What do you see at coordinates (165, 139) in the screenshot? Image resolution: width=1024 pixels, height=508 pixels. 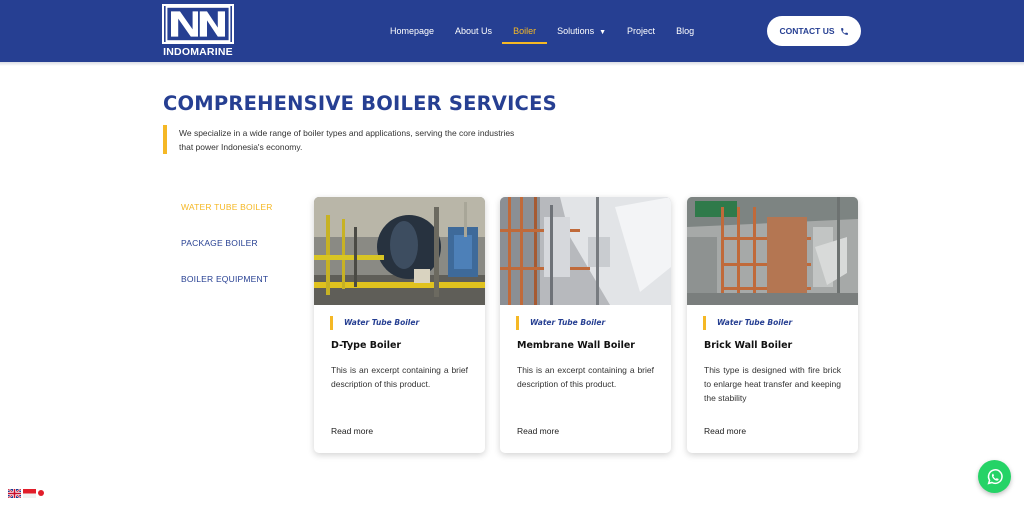 I see `intro-accent-bar` at bounding box center [165, 139].